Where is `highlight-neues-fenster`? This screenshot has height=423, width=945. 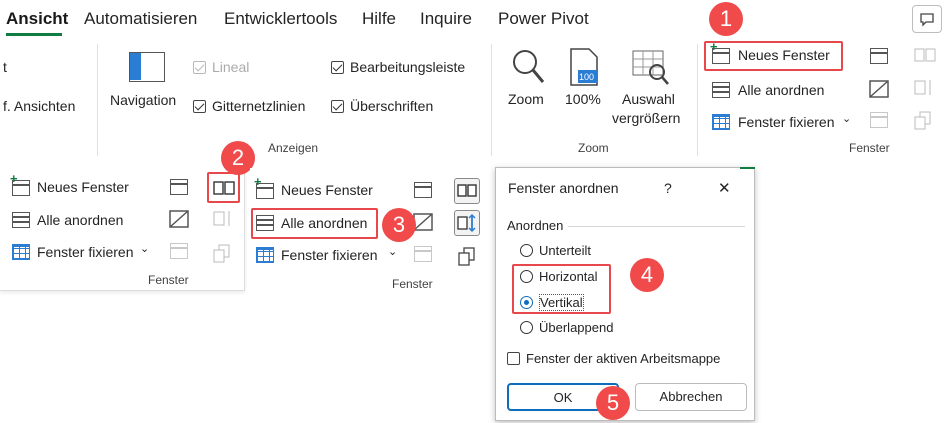
highlight-neues-fenster is located at coordinates (773, 56).